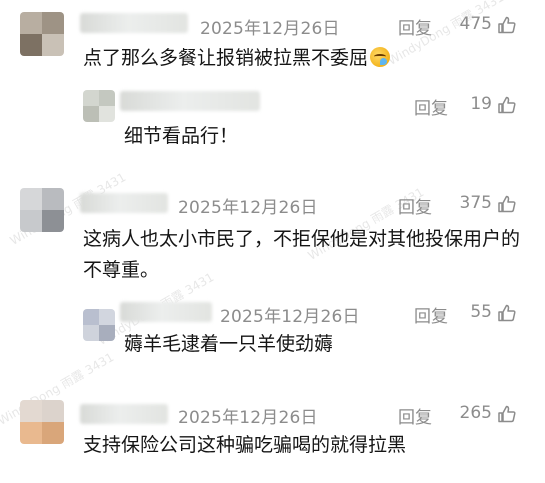 The height and width of the screenshot is (483, 545). I want to click on reply-text: 细节看品行！, so click(181, 136).